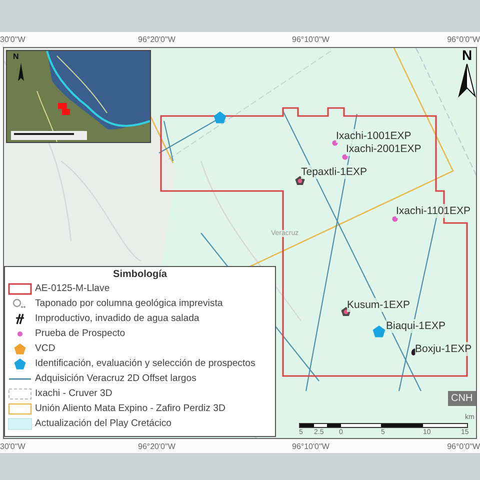  I want to click on outline-swatch-icon, so click(20, 288).